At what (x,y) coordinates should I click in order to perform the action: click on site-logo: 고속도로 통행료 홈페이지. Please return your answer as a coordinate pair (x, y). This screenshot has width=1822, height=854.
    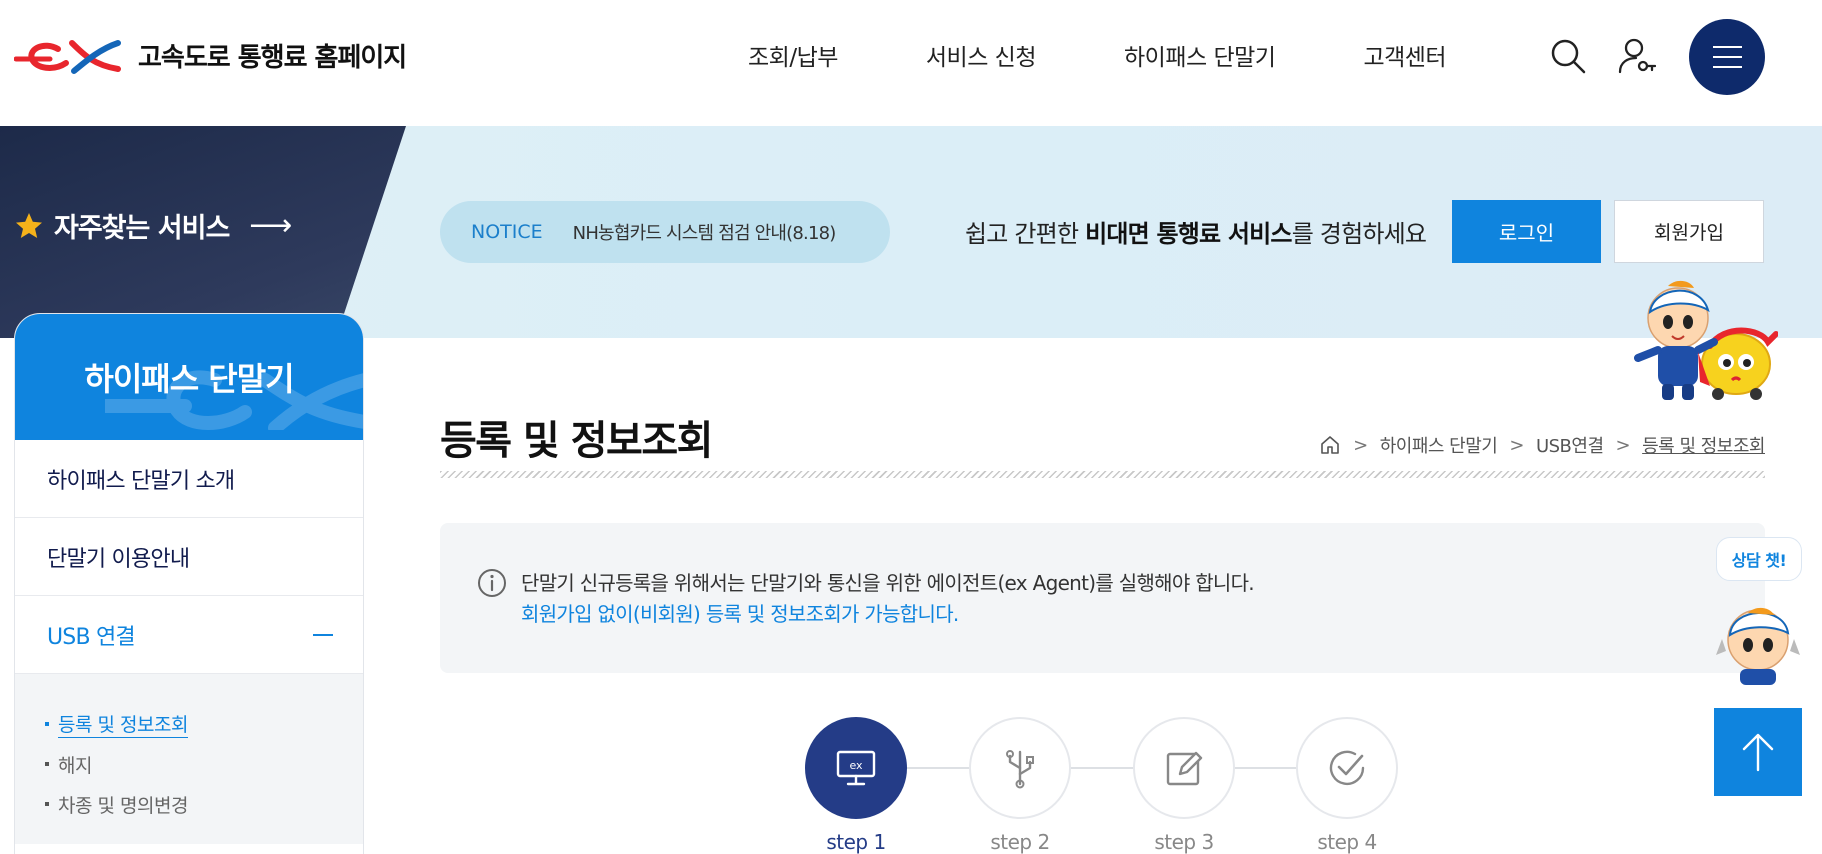
    Looking at the image, I should click on (210, 55).